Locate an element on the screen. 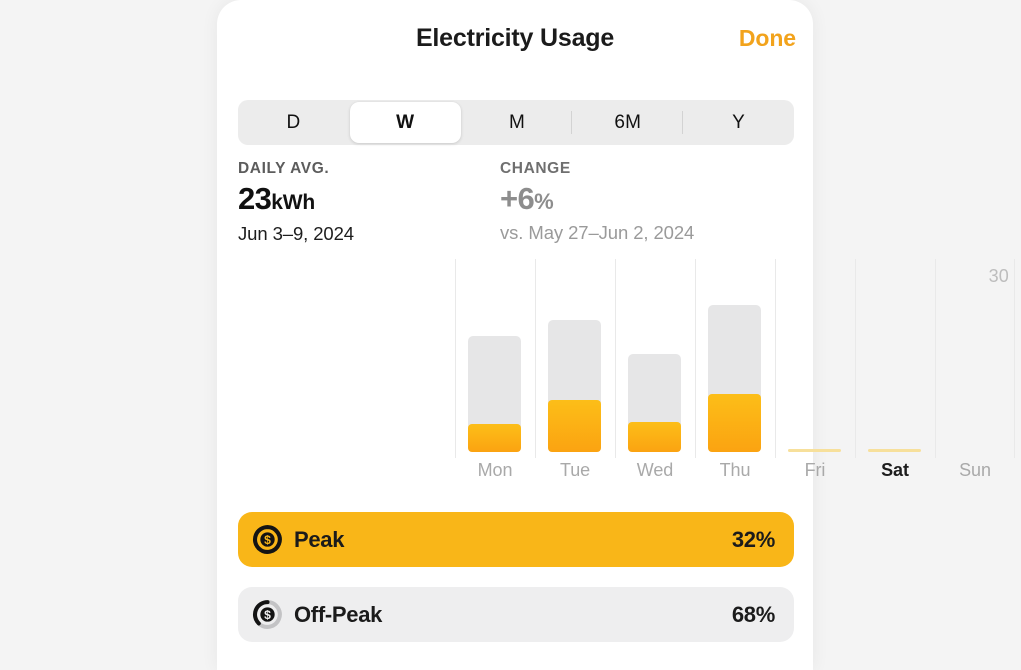 The height and width of the screenshot is (670, 1021). legend-row-off-peak-label: Off-Peak is located at coordinates (338, 614).